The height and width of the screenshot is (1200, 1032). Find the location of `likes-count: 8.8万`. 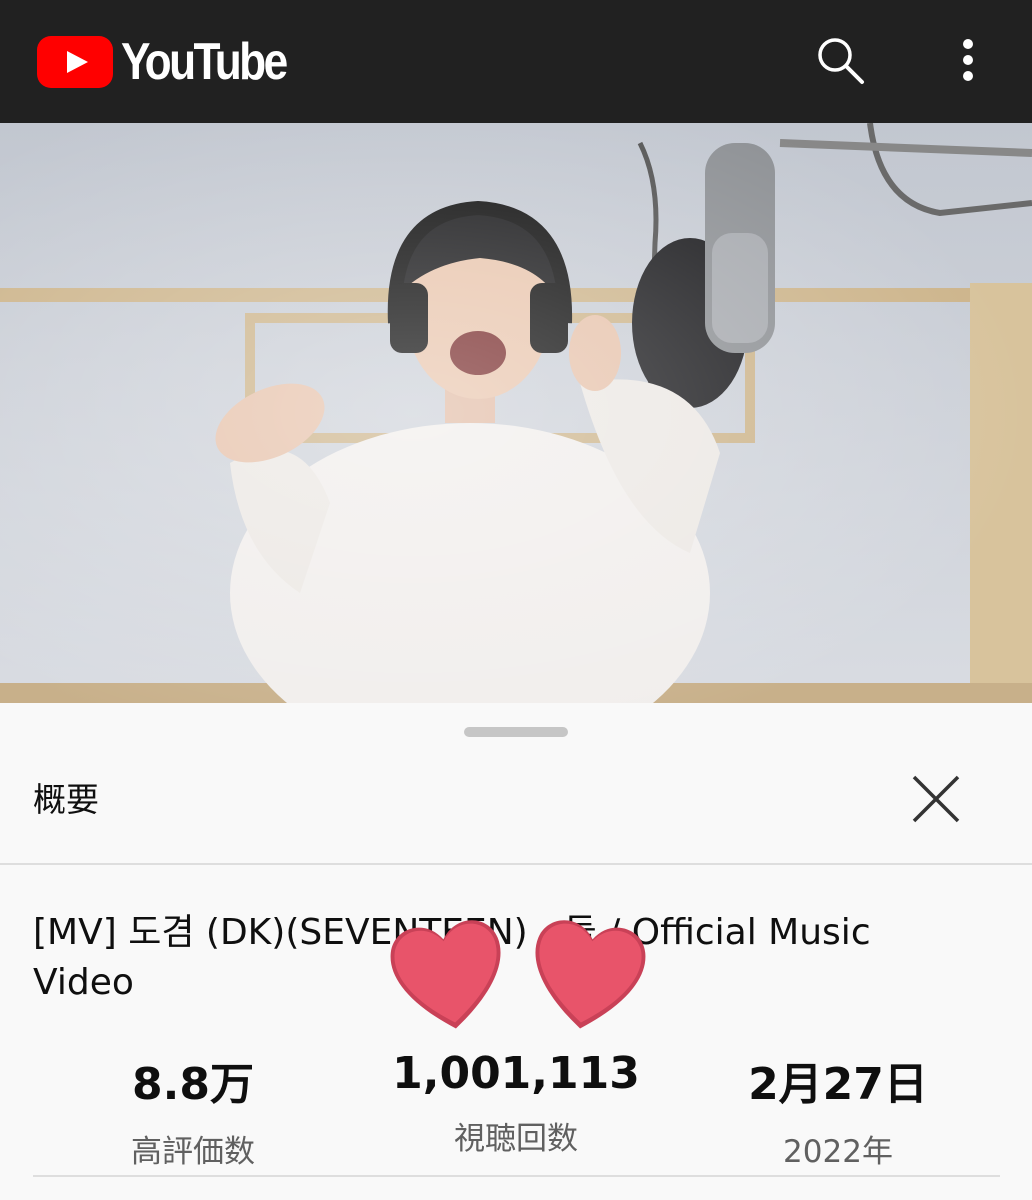

likes-count: 8.8万 is located at coordinates (193, 1084).